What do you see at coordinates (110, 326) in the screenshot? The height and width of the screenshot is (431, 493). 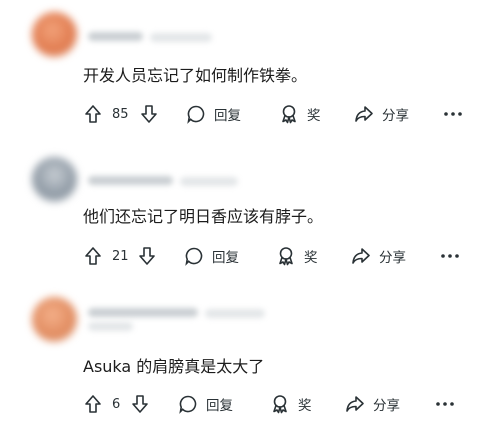 I see `flair` at bounding box center [110, 326].